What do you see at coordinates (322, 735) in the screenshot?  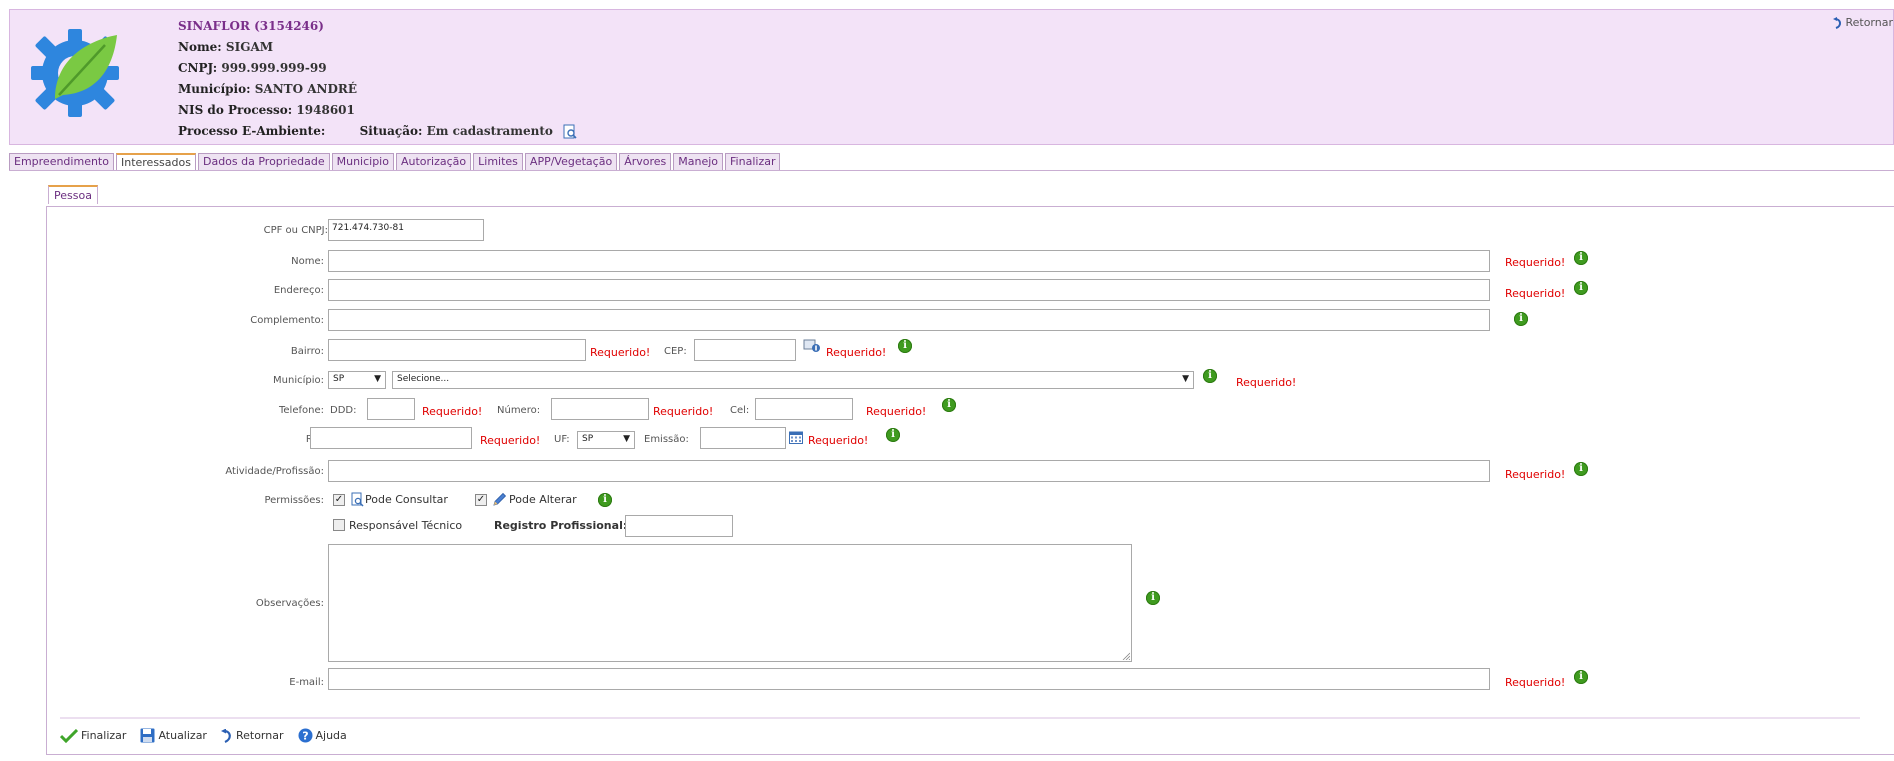 I see `ajuda-button: ? Ajuda` at bounding box center [322, 735].